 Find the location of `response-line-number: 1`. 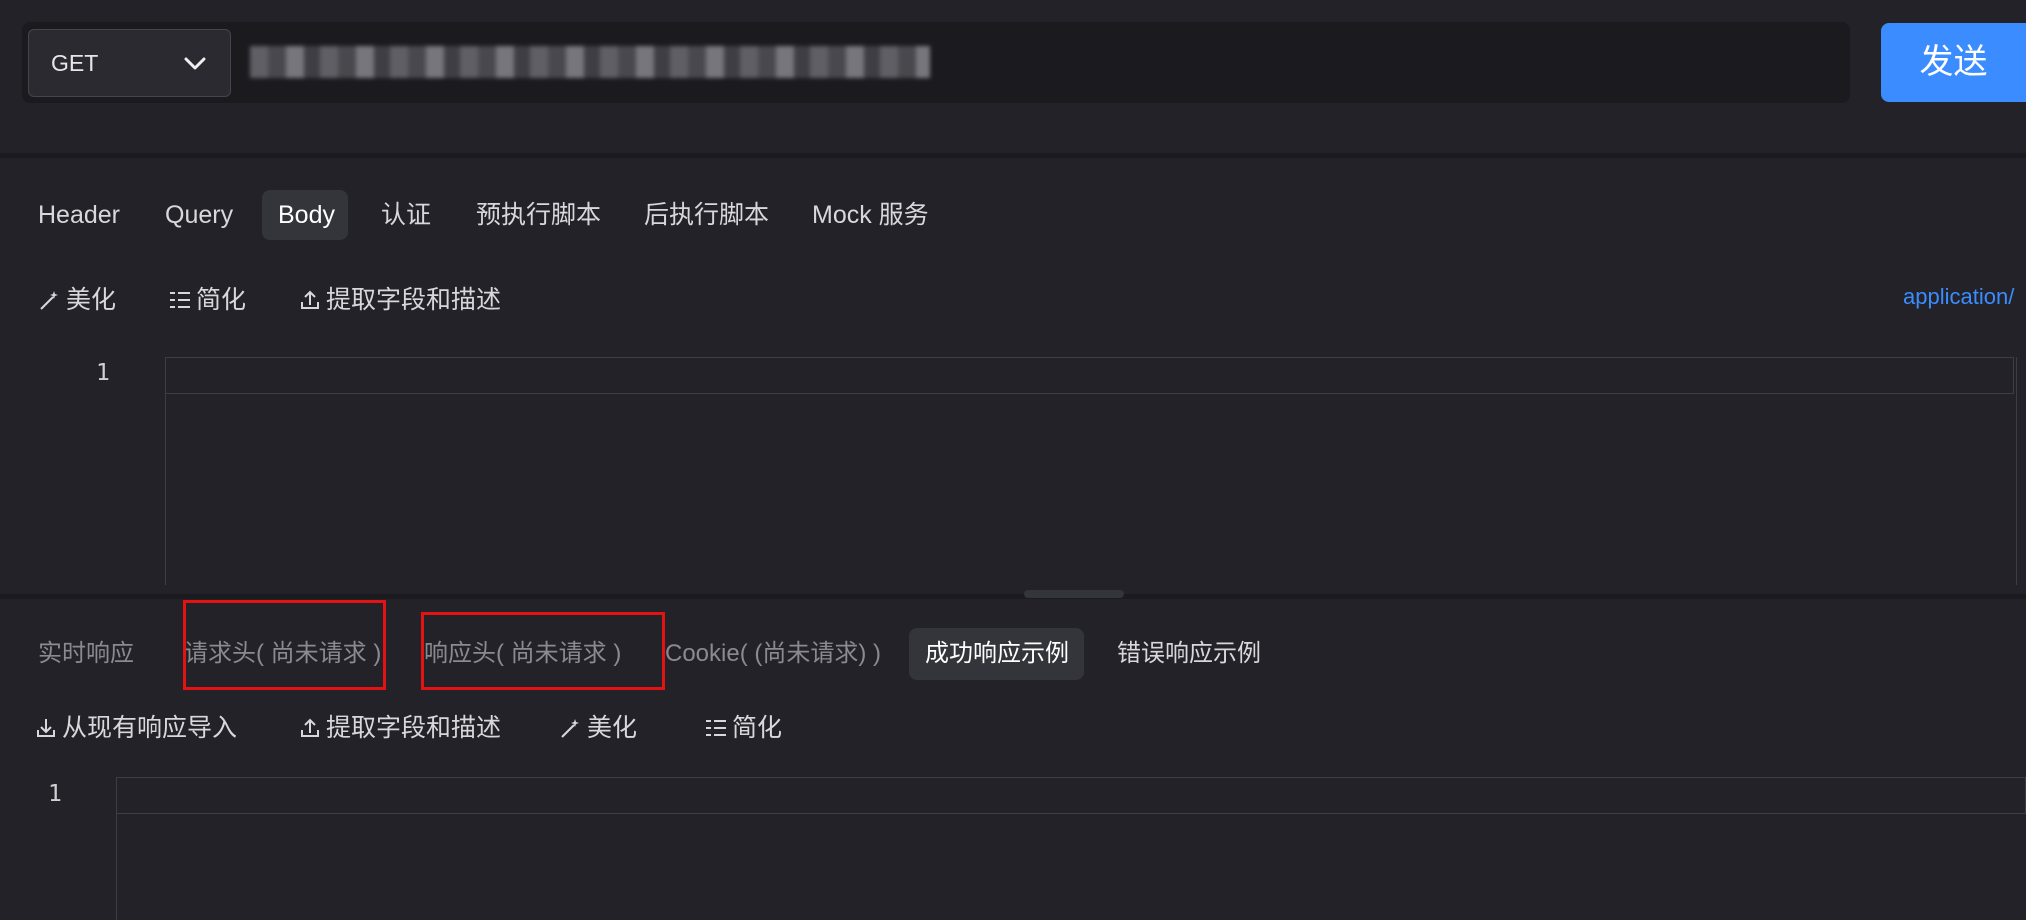

response-line-number: 1 is located at coordinates (55, 794).